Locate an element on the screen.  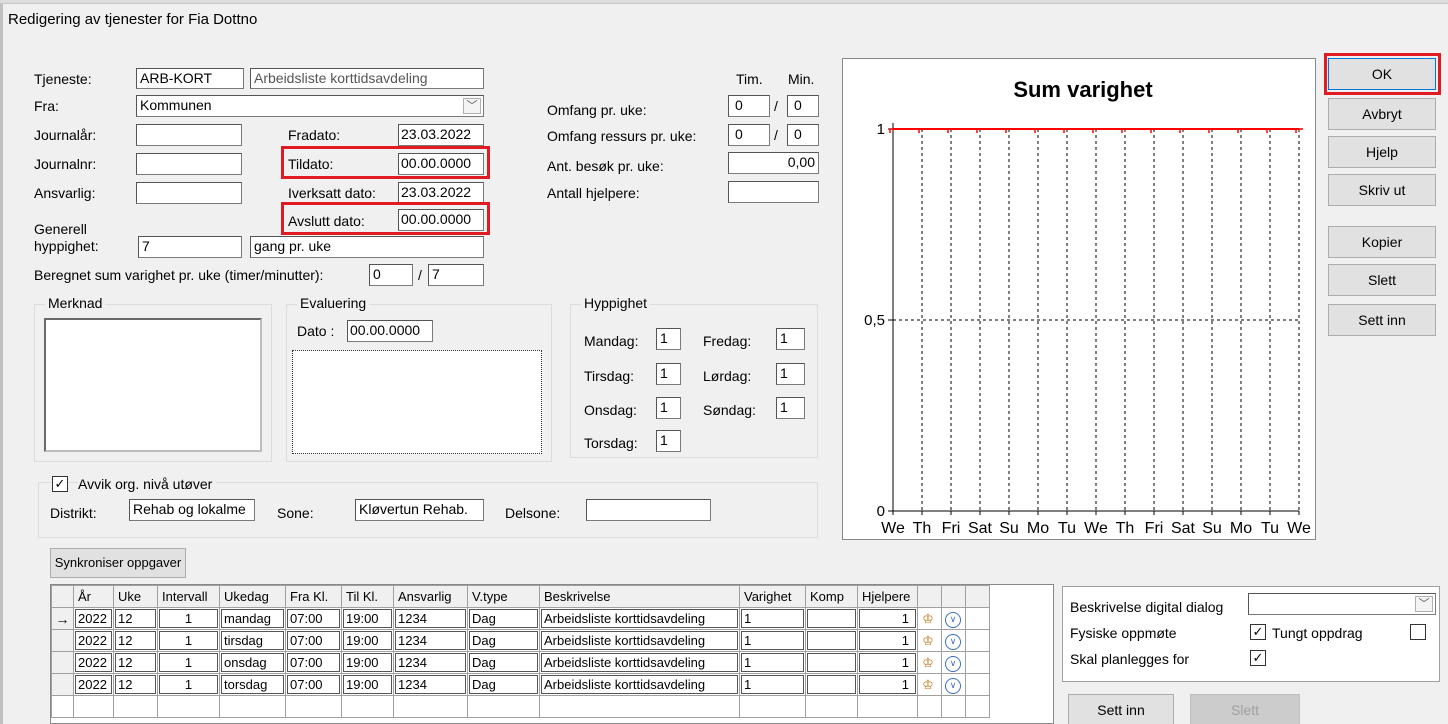
avbryt-button: Avbryt is located at coordinates (1382, 114).